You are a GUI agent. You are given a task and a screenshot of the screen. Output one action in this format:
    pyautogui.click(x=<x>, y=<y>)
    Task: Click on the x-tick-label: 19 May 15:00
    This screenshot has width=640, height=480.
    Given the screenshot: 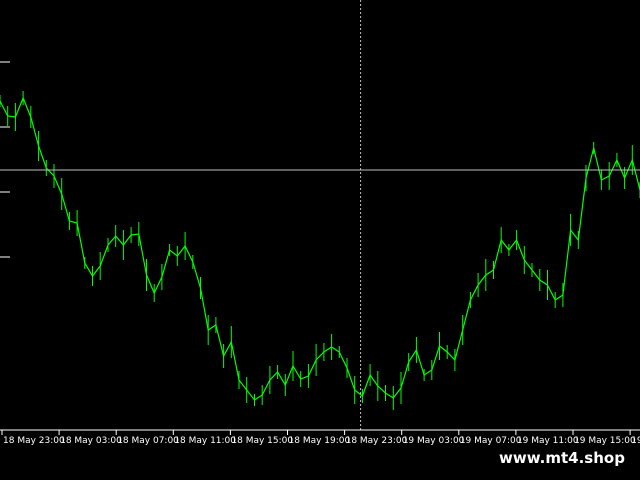 What is the action you would take?
    pyautogui.click(x=605, y=441)
    